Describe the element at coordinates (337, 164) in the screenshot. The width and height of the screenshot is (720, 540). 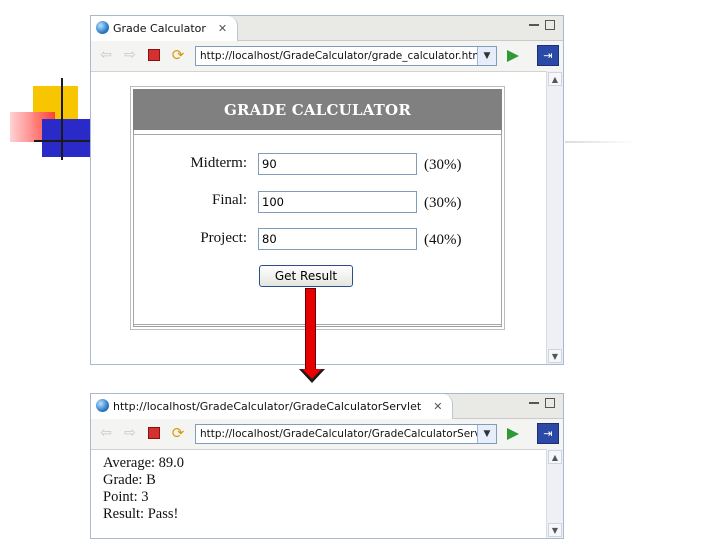
I see `midterm-input` at that location.